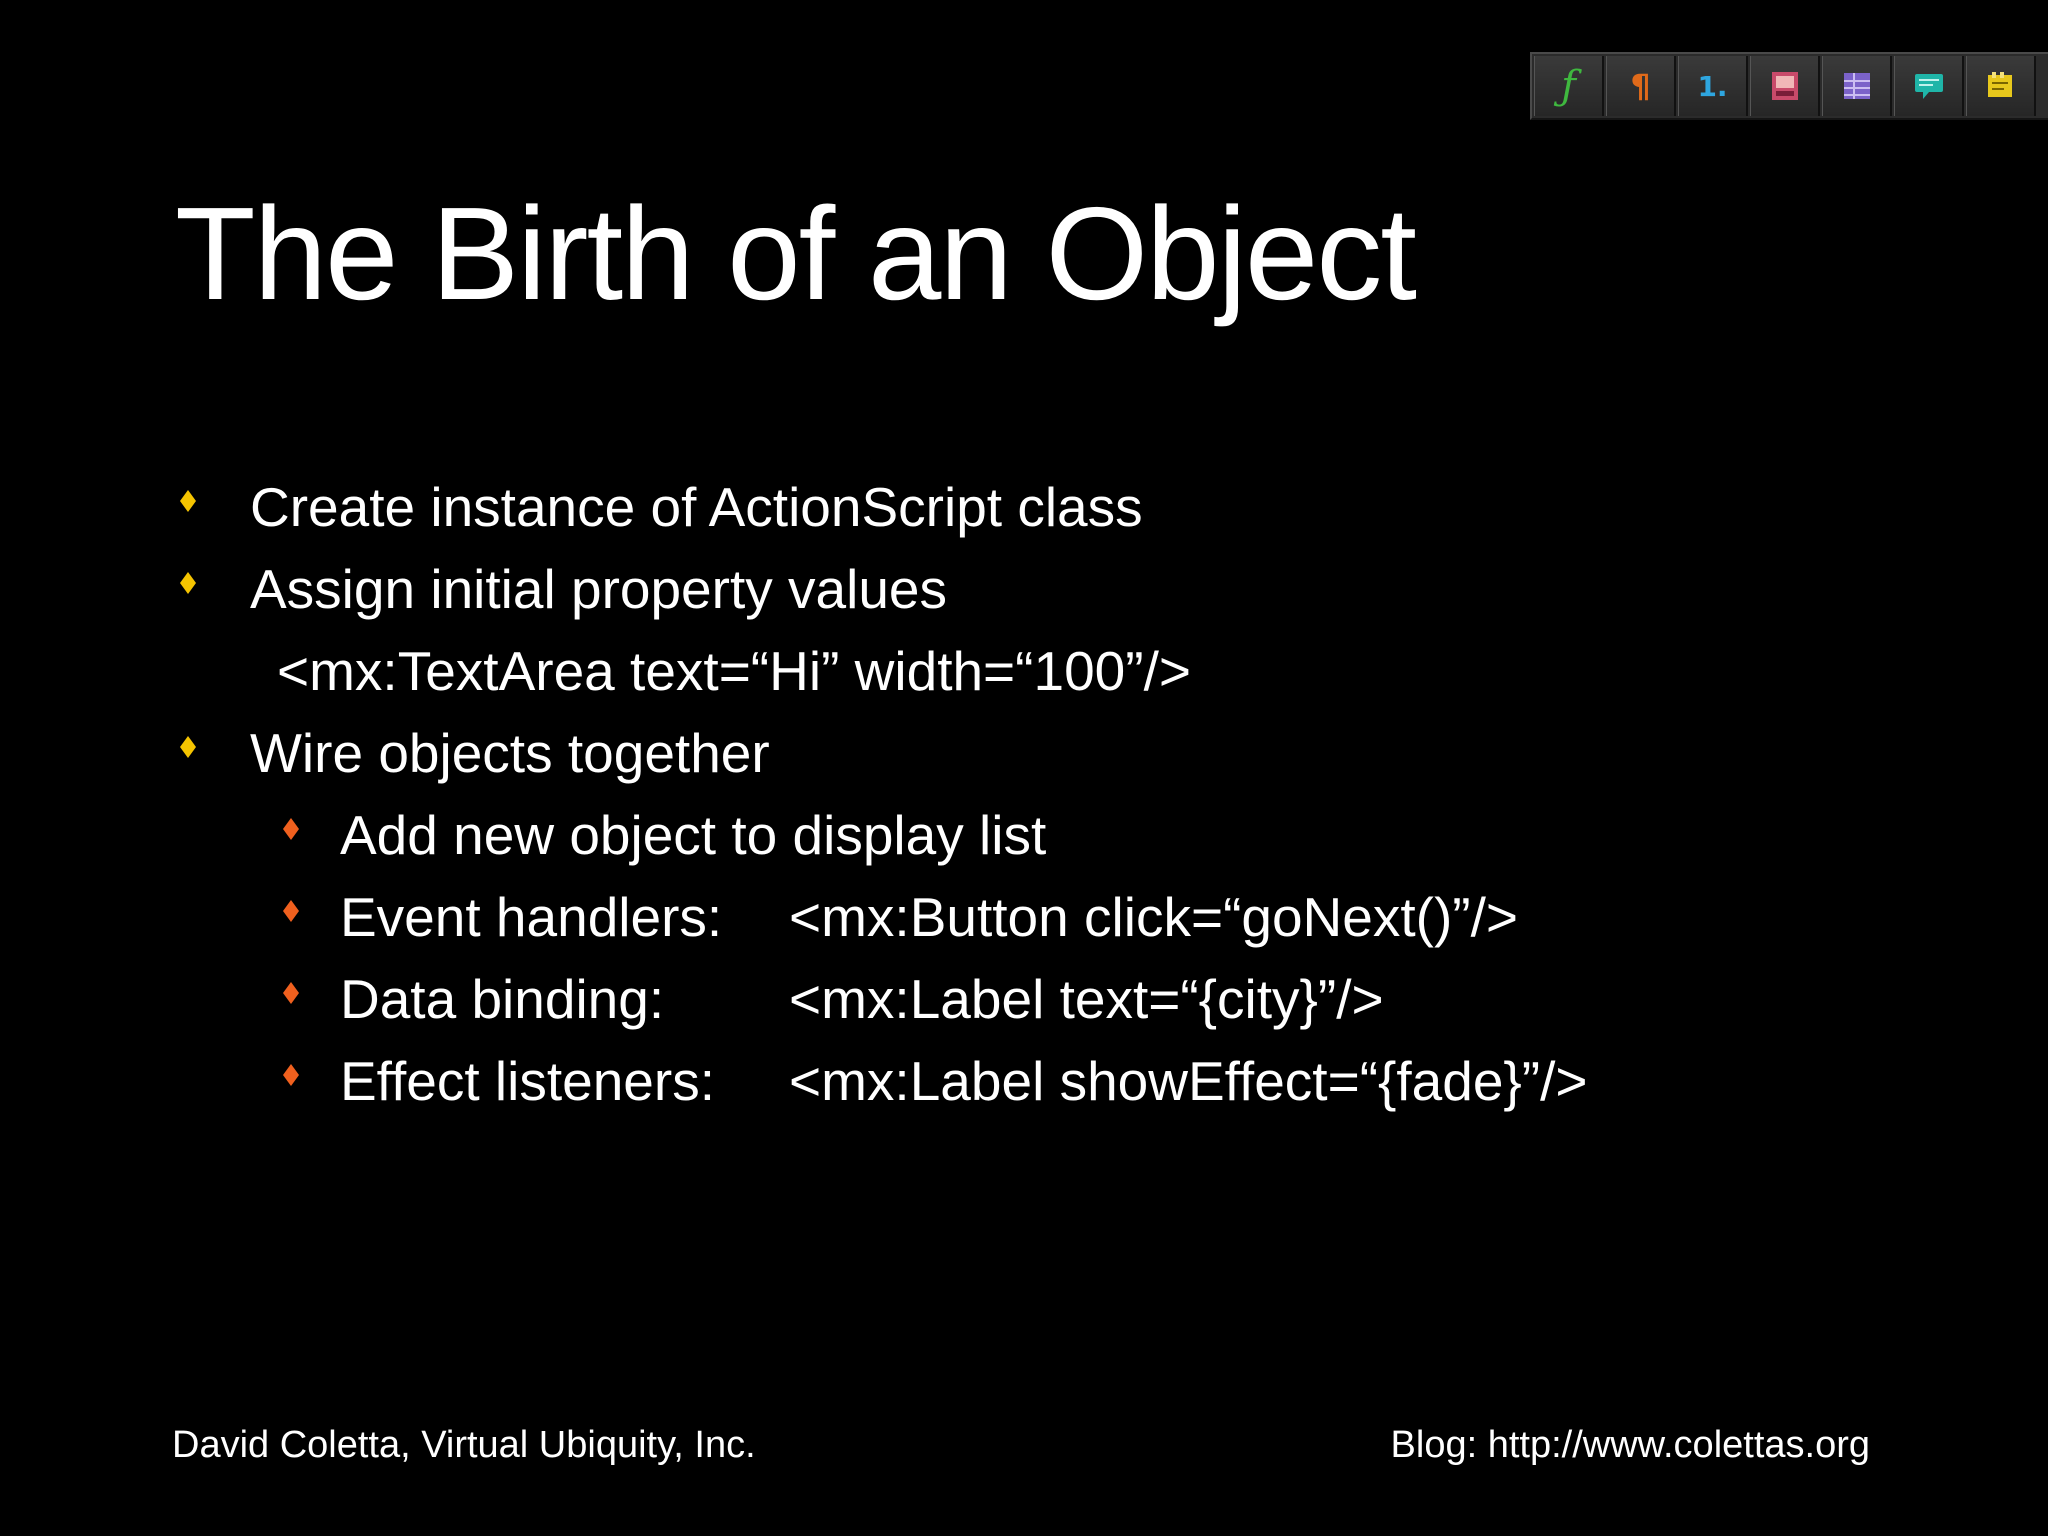 This screenshot has height=1536, width=2048. I want to click on function-icon: ƒ, so click(1568, 86).